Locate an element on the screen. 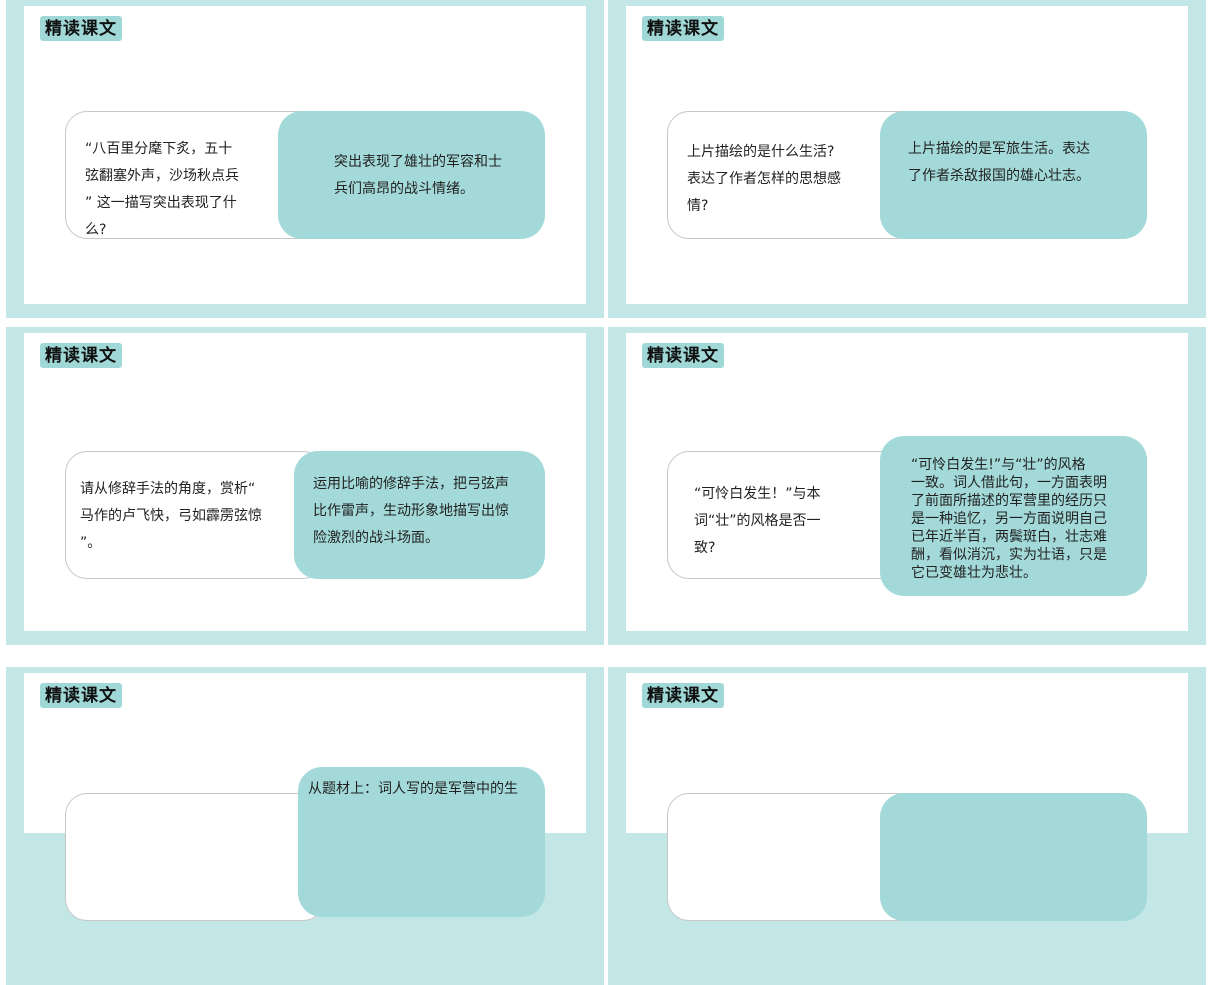 The height and width of the screenshot is (985, 1212). question-text: “可怜白发生！”与本 词“壮”的风格是否一 致? is located at coordinates (757, 521).